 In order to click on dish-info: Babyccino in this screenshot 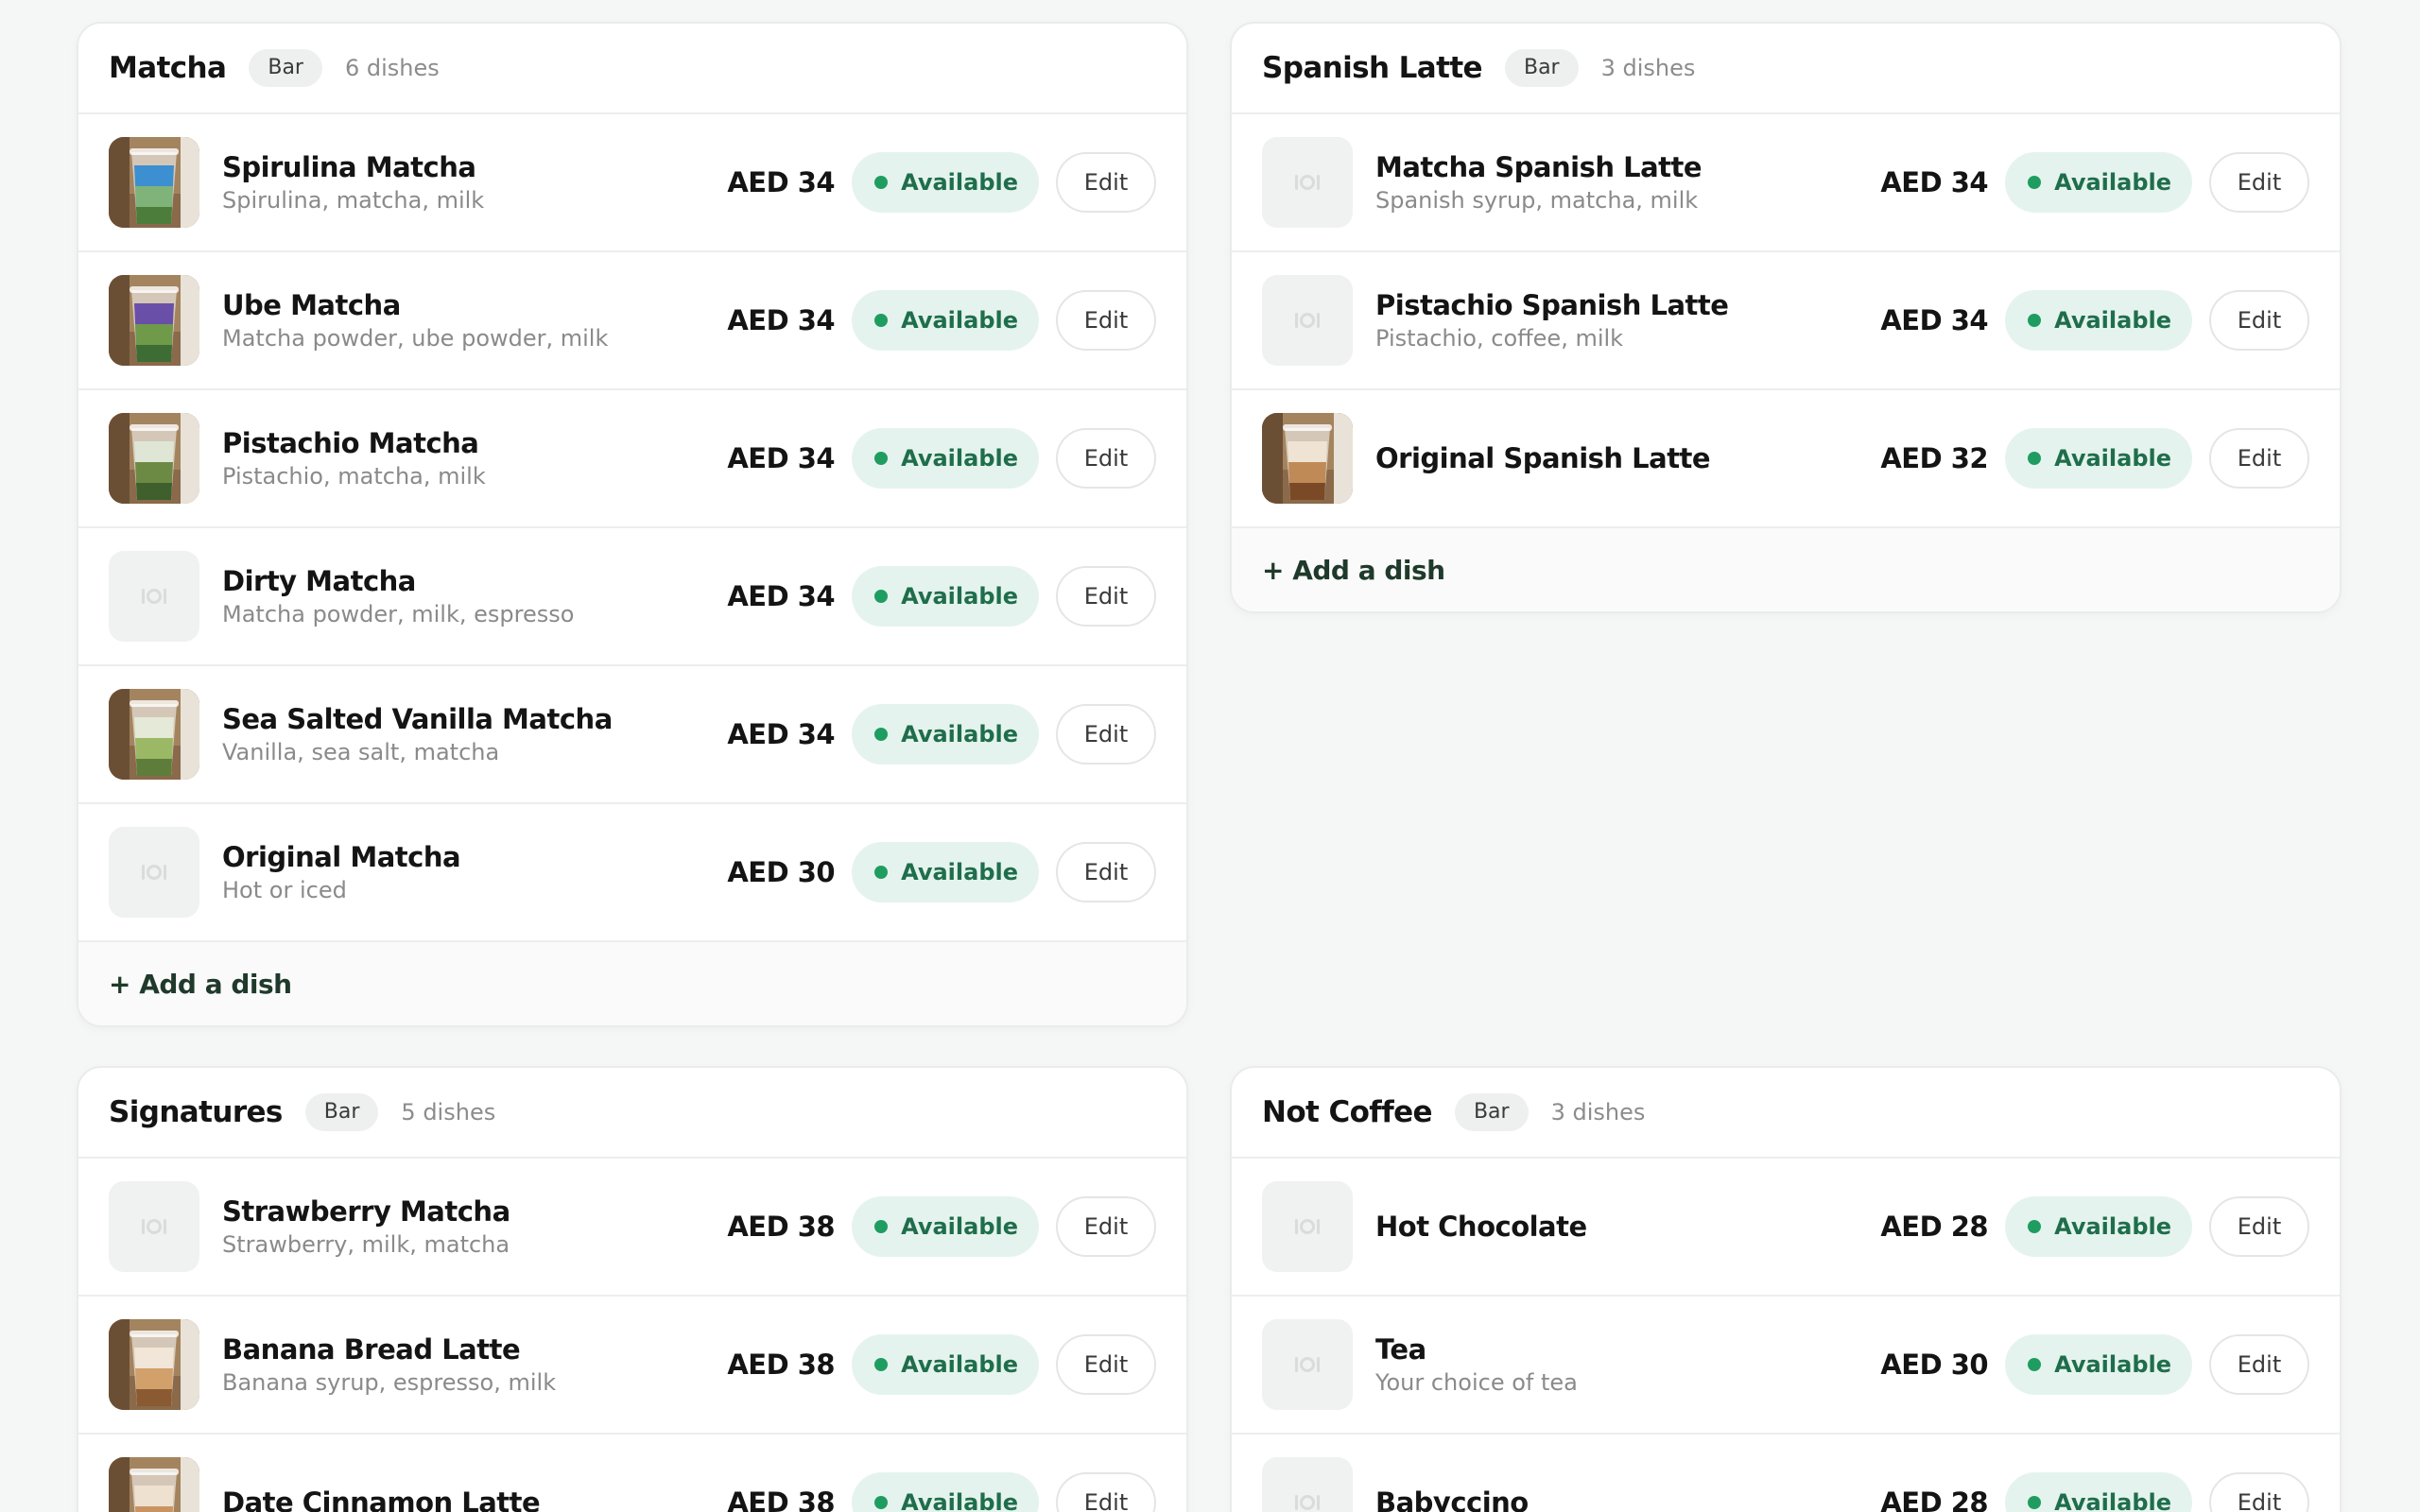, I will do `click(1627, 1499)`.